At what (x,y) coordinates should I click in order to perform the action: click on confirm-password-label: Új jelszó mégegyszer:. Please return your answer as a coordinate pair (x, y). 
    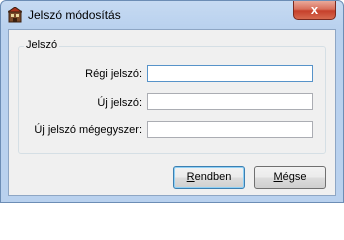
    Looking at the image, I should click on (88, 130).